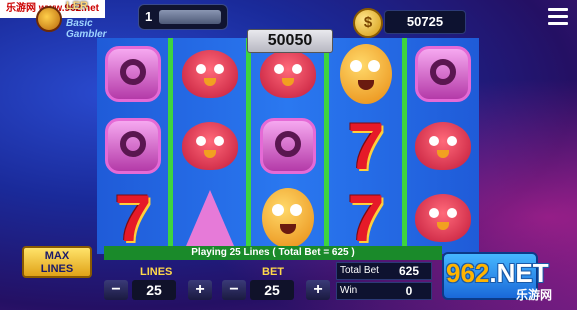  I want to click on total-bet-box: Total Bet 625, so click(384, 271).